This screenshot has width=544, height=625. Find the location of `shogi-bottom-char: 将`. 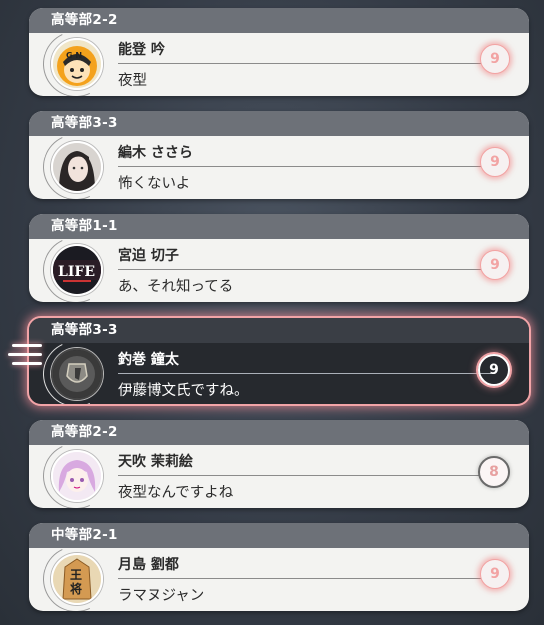

shogi-bottom-char: 将 is located at coordinates (76, 588).